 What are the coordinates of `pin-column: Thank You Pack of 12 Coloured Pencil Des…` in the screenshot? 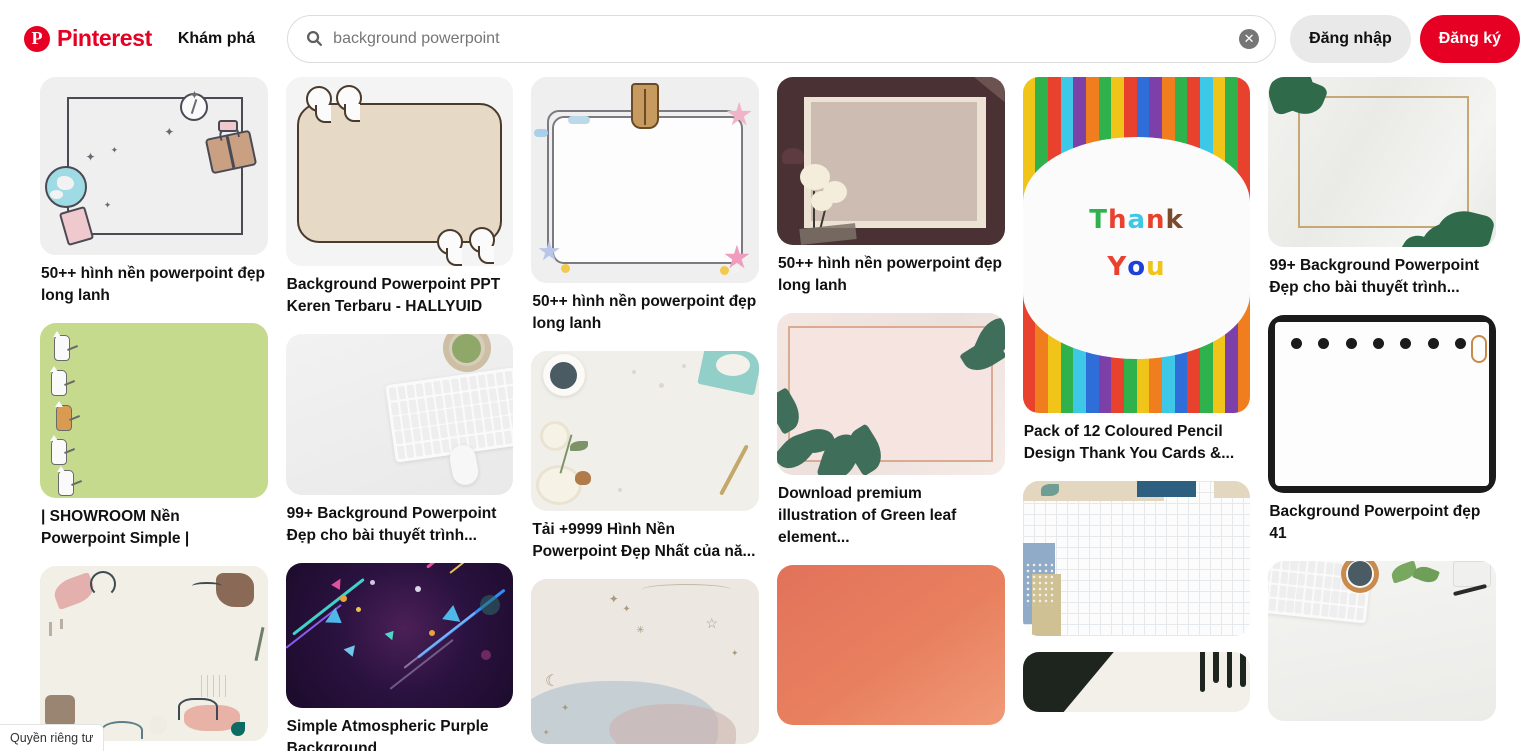 It's located at (1136, 414).